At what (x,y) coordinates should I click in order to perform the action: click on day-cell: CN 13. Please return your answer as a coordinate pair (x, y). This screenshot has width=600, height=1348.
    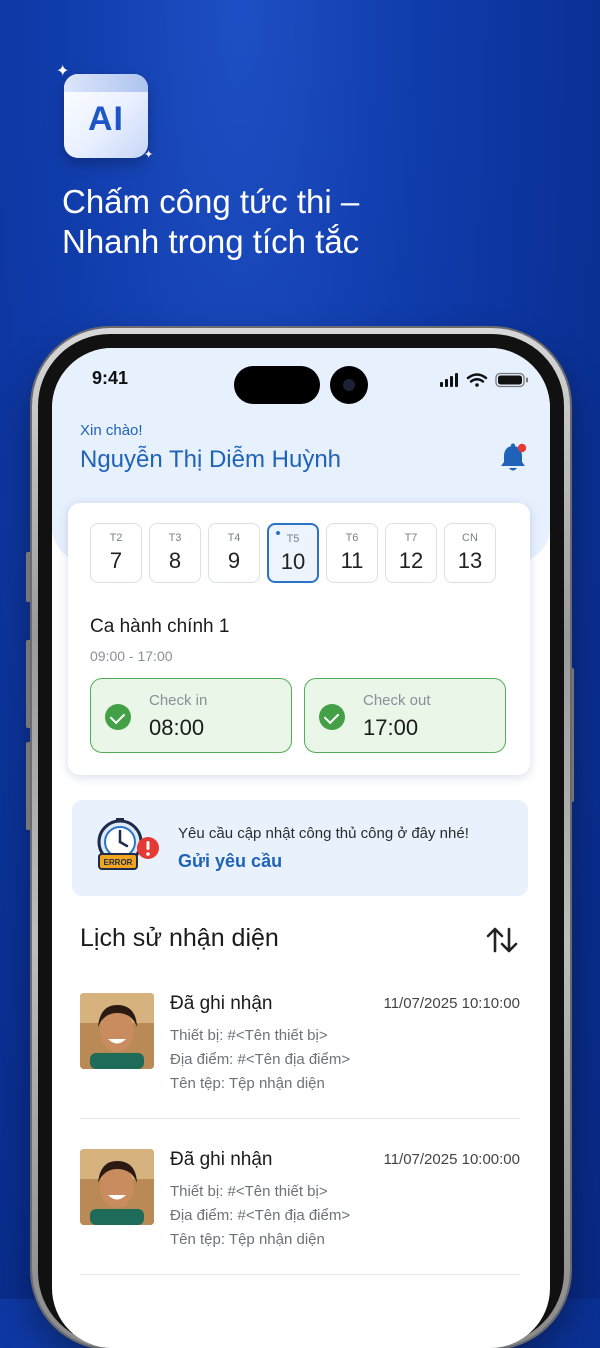
    Looking at the image, I should click on (470, 553).